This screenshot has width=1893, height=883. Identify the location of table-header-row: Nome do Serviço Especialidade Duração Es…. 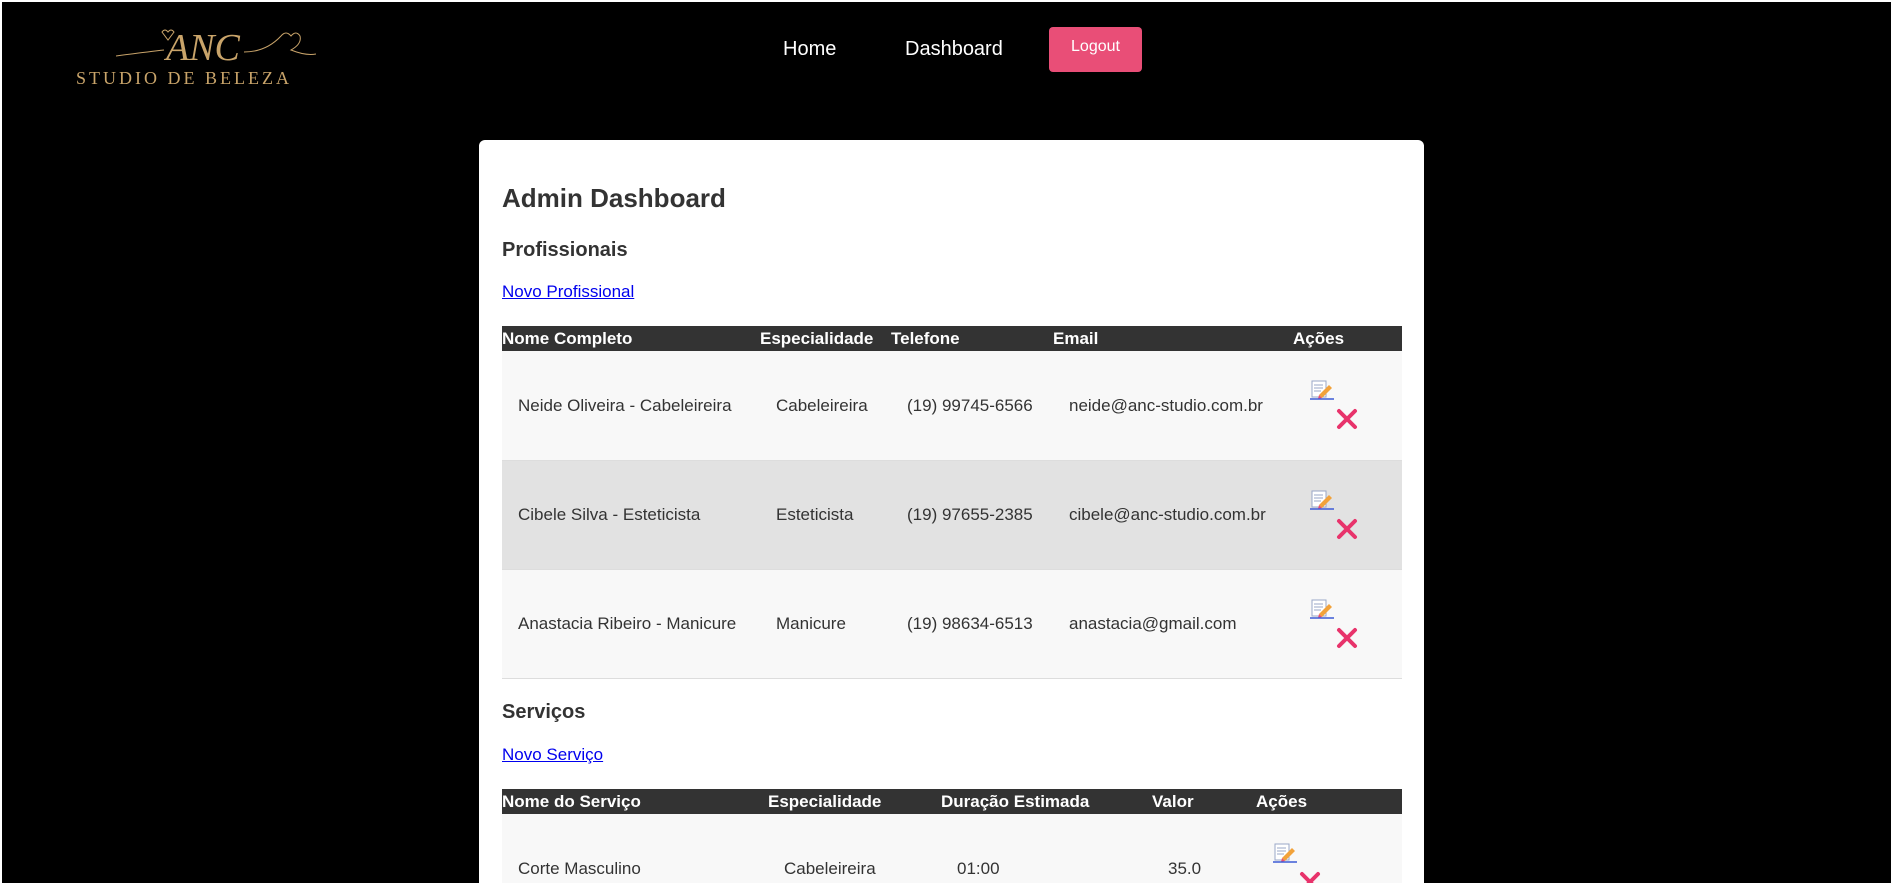
(952, 801).